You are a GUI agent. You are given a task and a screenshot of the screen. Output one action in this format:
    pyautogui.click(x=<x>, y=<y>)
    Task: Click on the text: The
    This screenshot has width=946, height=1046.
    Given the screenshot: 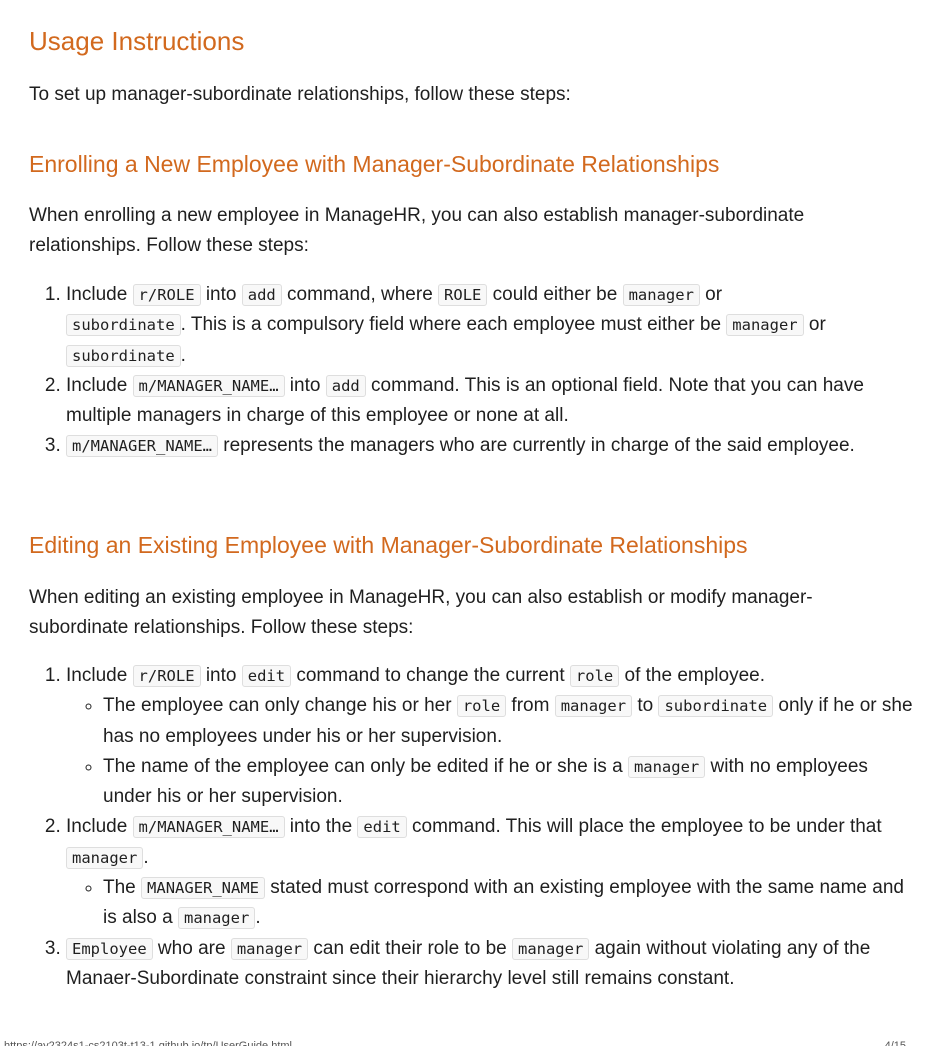 What is the action you would take?
    pyautogui.click(x=122, y=888)
    